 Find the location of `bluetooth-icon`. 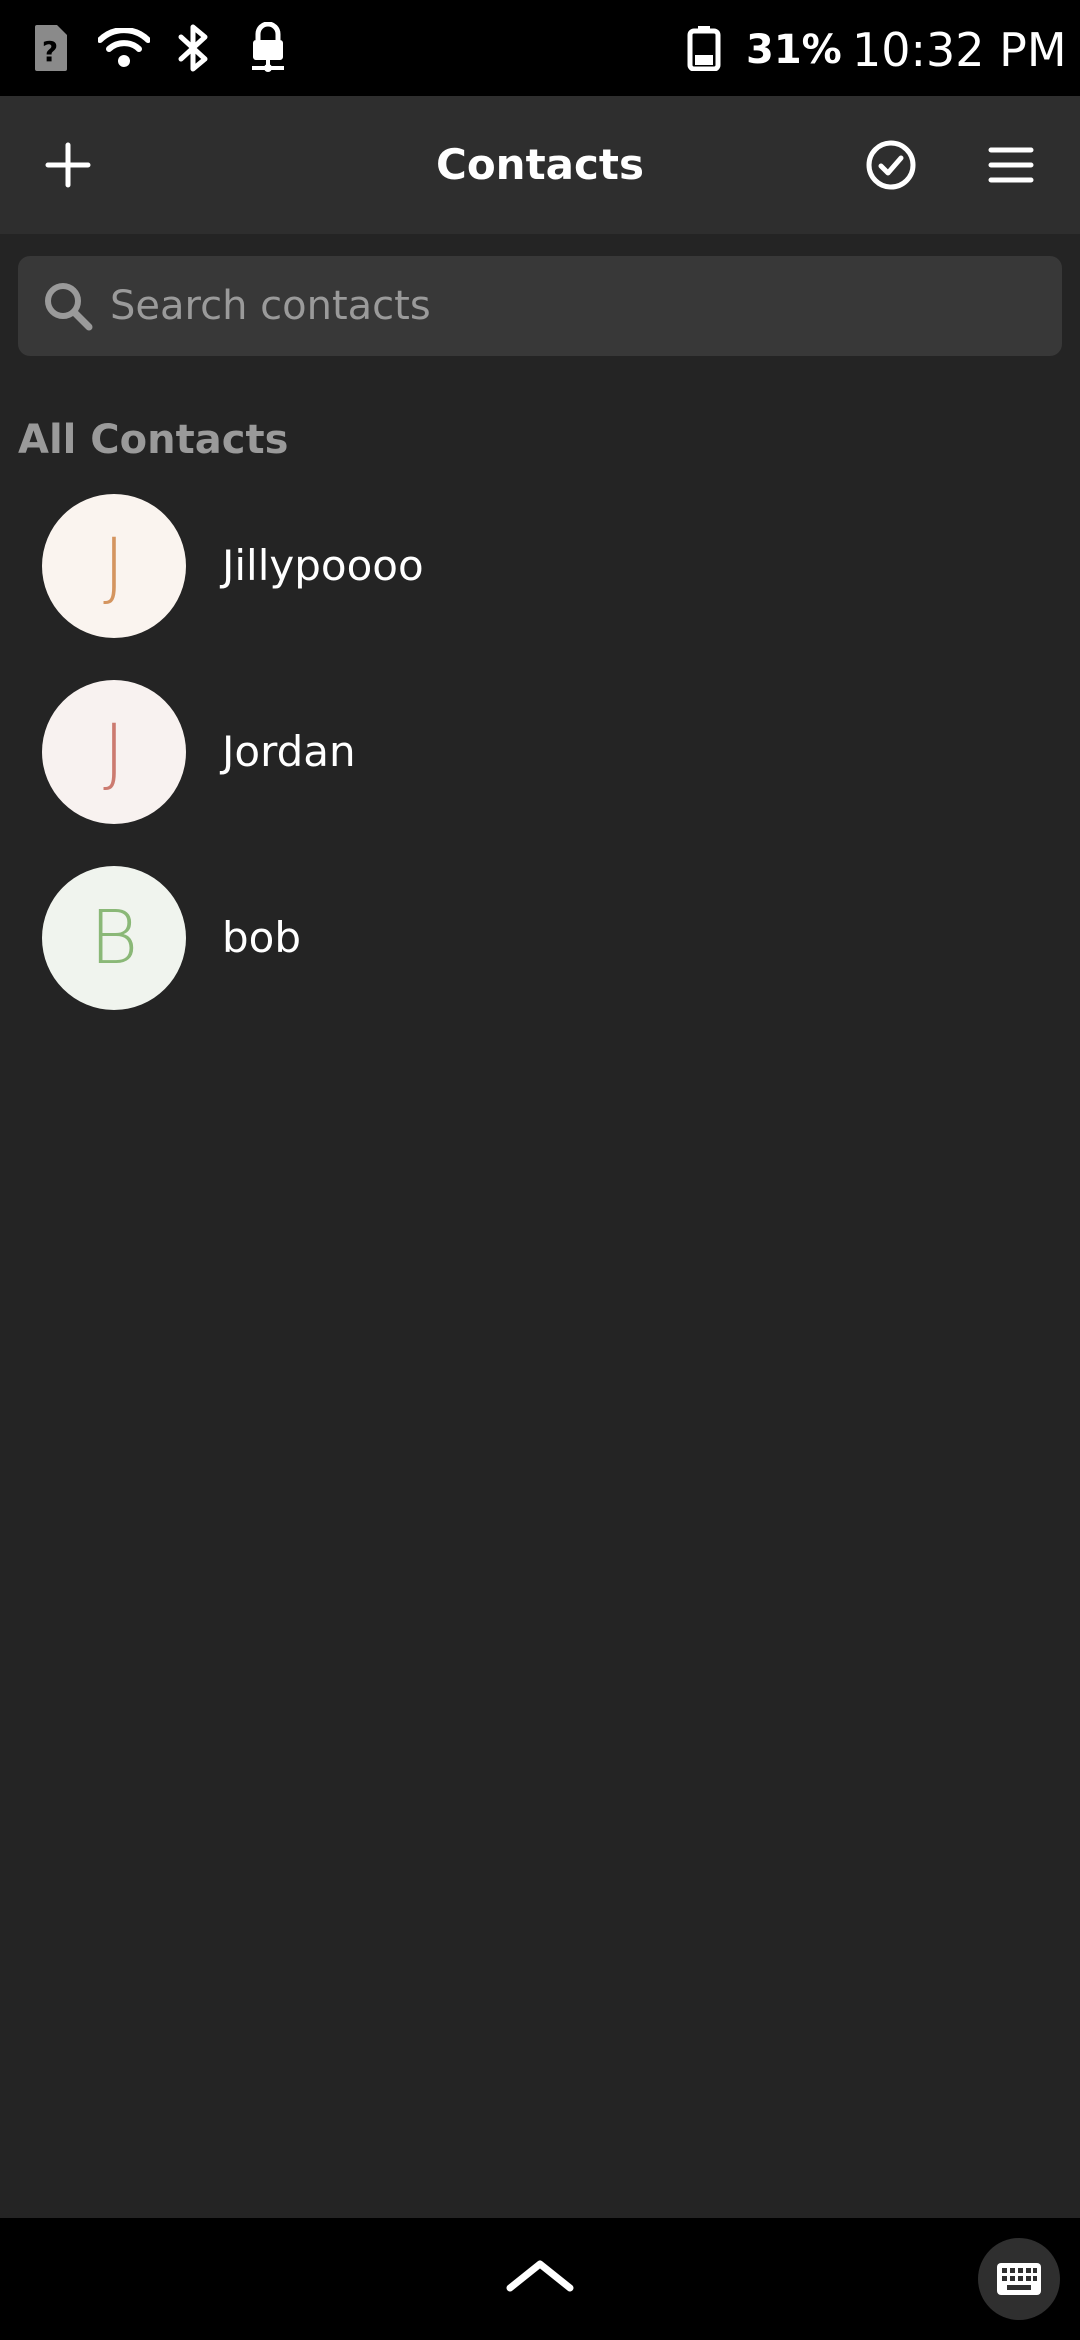

bluetooth-icon is located at coordinates (194, 48).